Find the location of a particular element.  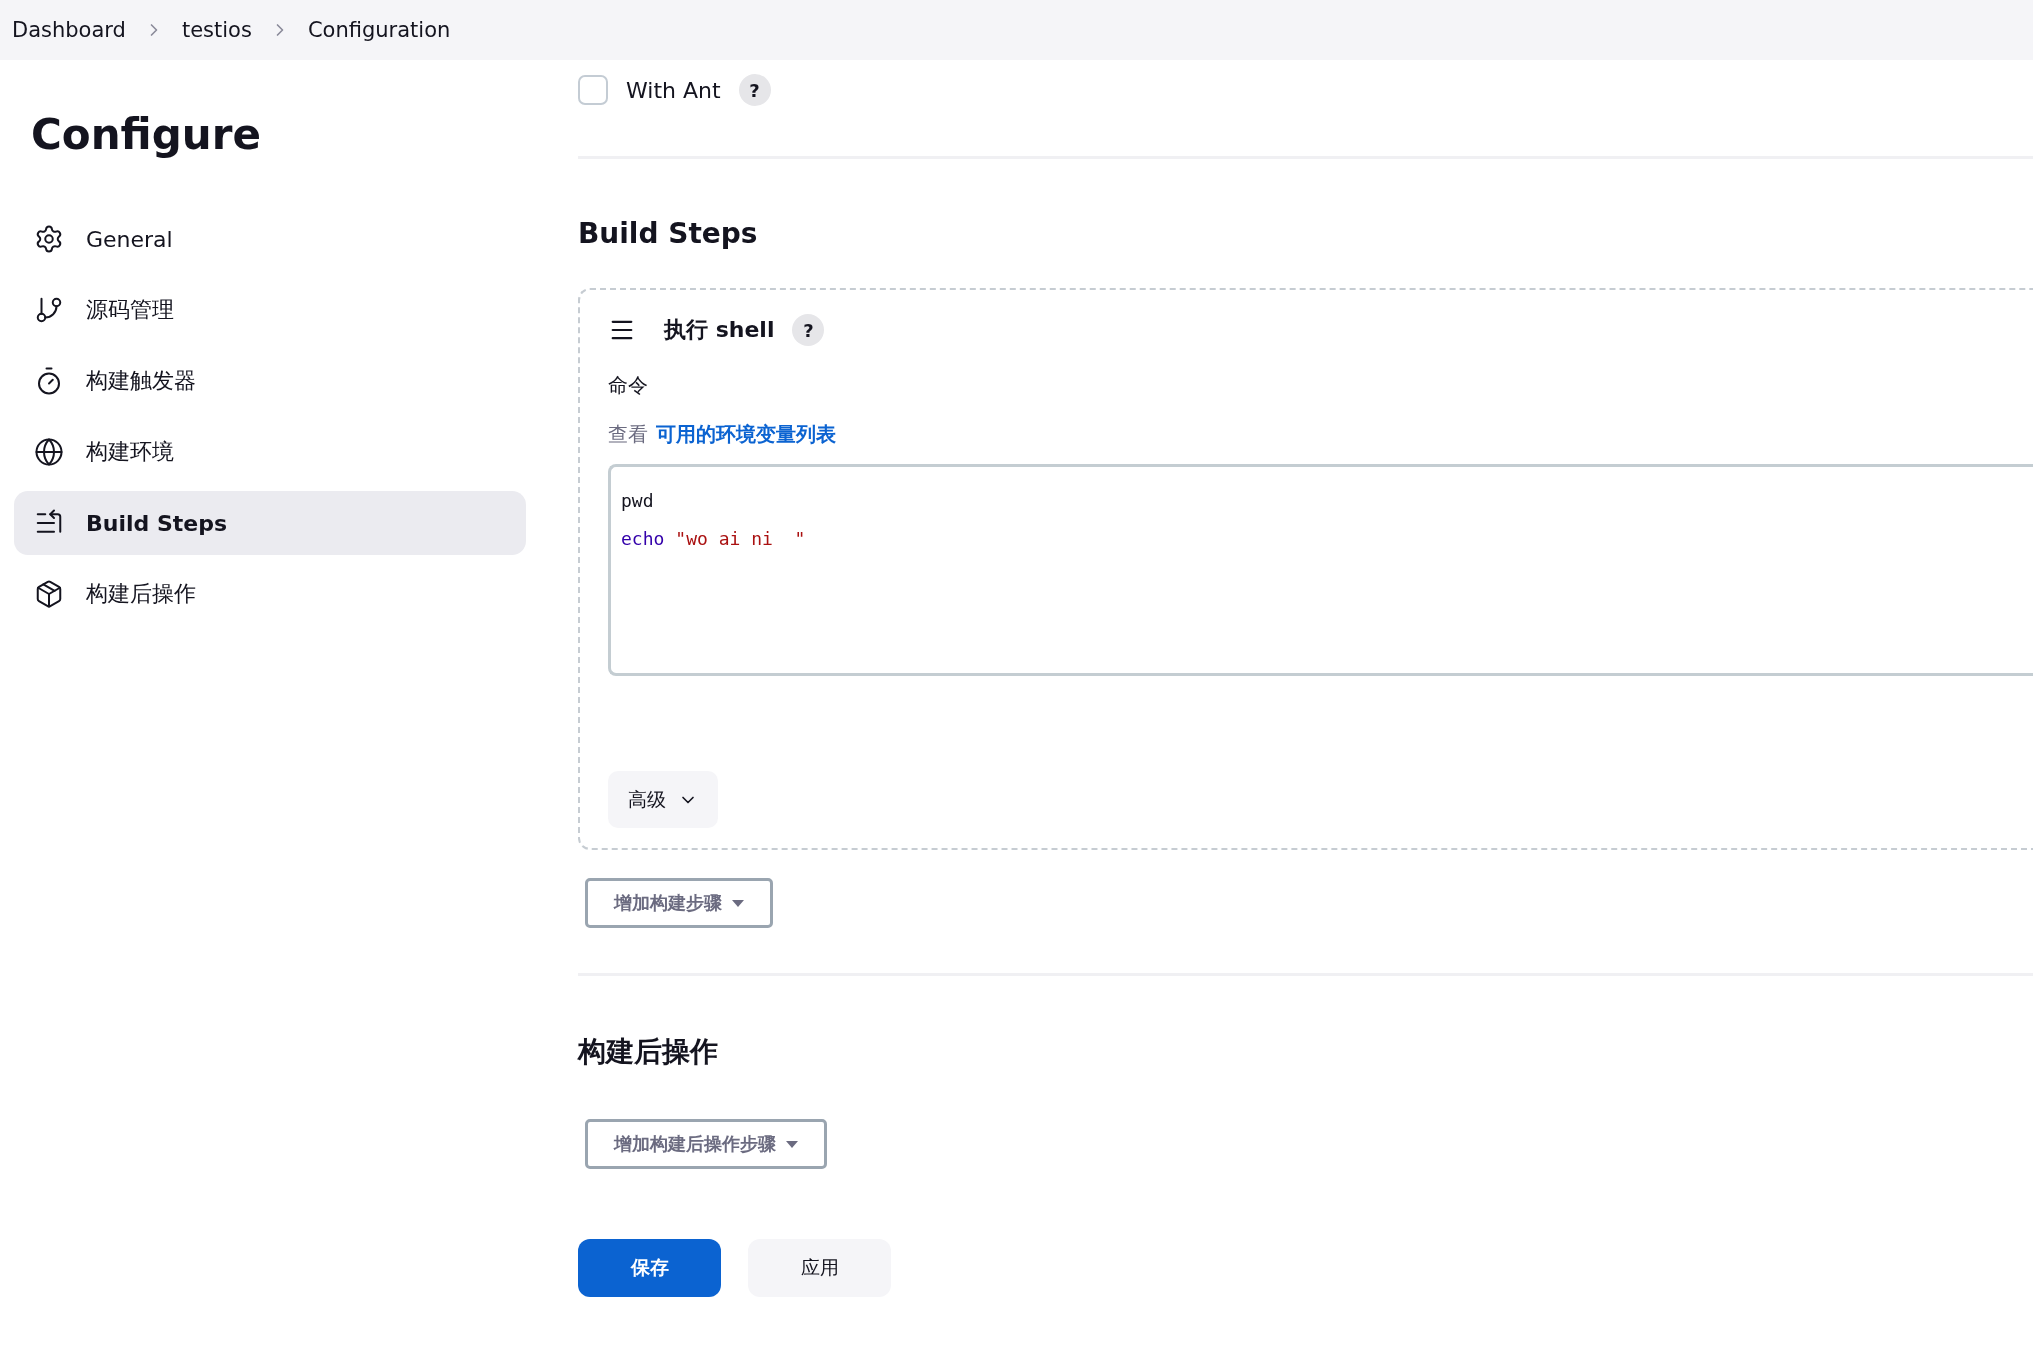

breadcrumb-link: testios is located at coordinates (216, 30).